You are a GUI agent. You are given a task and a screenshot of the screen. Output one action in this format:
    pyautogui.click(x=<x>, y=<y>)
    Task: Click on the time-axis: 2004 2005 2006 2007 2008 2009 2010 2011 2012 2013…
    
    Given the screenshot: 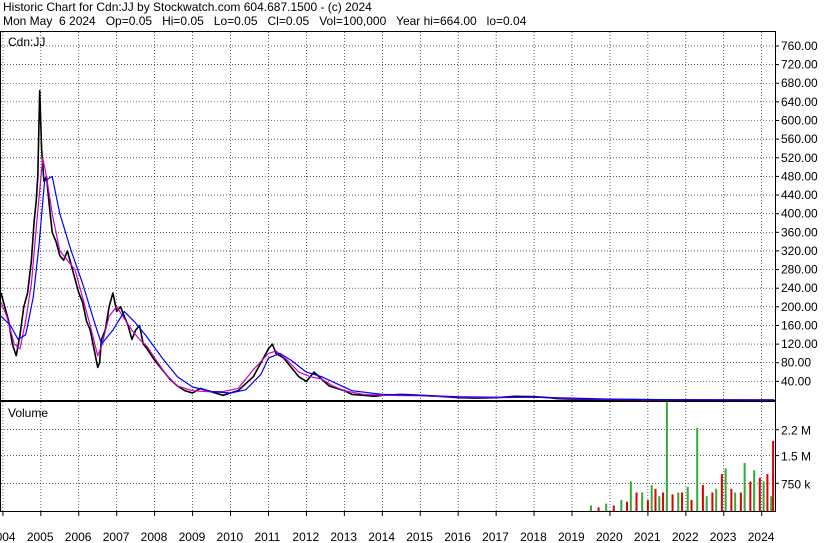 What is the action you would take?
    pyautogui.click(x=387, y=527)
    